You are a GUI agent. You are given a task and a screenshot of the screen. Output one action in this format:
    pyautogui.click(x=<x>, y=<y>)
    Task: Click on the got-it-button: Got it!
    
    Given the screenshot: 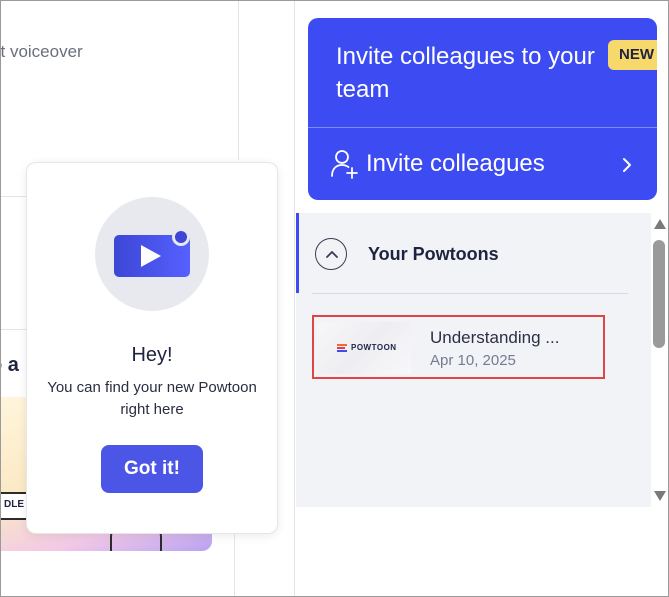 What is the action you would take?
    pyautogui.click(x=152, y=469)
    